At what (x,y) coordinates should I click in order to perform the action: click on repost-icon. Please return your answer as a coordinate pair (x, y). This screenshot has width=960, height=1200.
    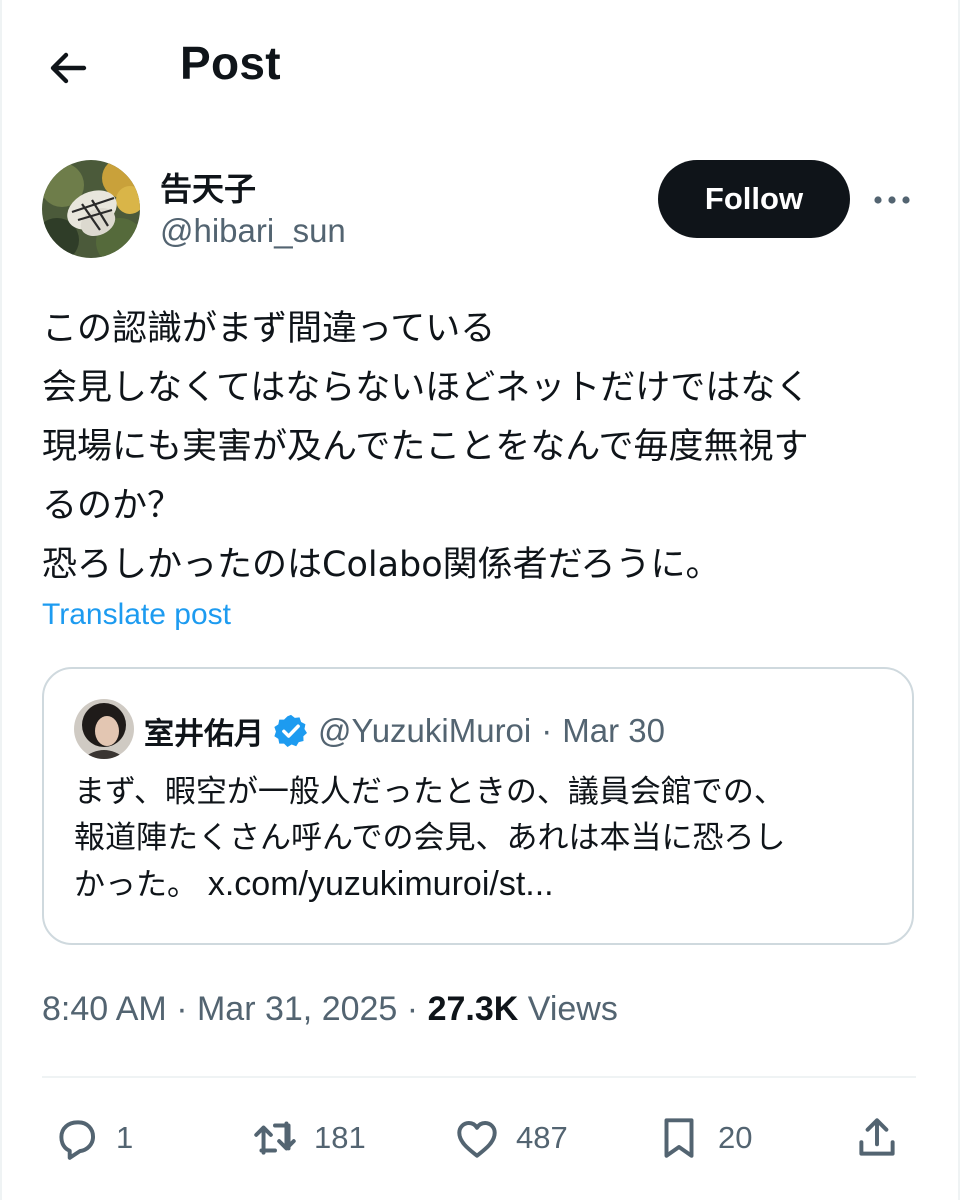
    Looking at the image, I should click on (275, 1138).